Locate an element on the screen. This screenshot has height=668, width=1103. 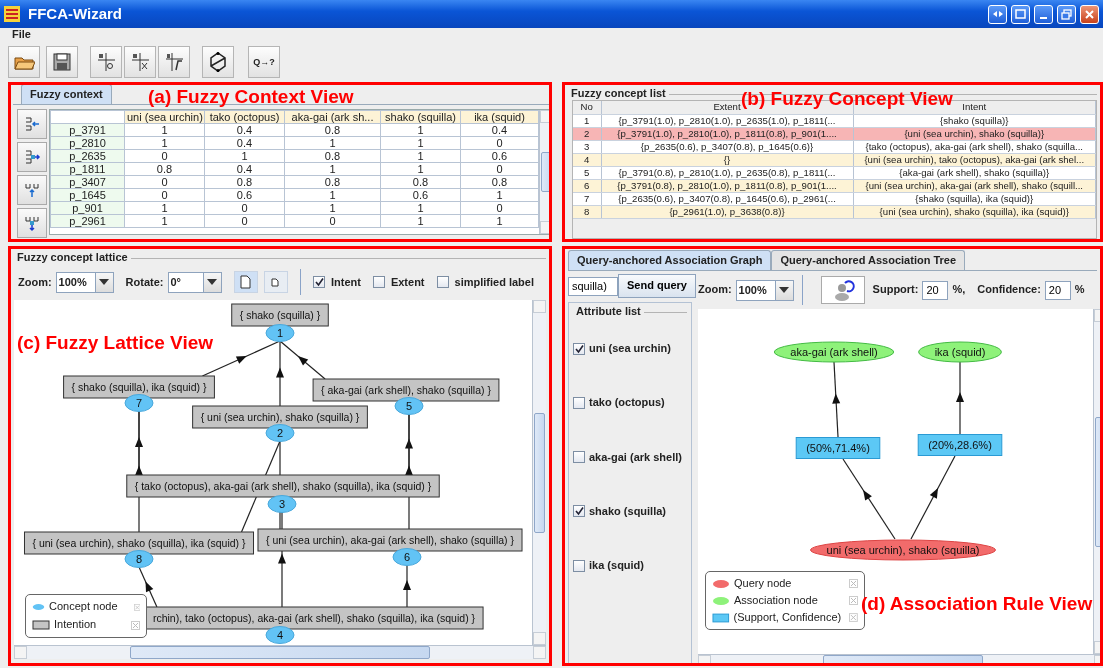
minimize-icon is located at coordinates (1043, 18).